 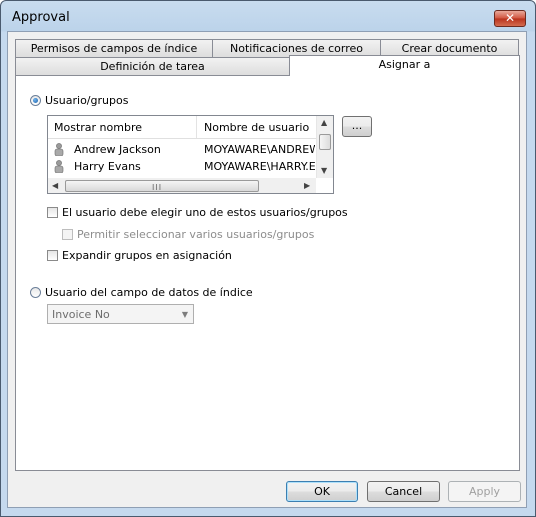 I want to click on apply-button: Apply, so click(x=484, y=491).